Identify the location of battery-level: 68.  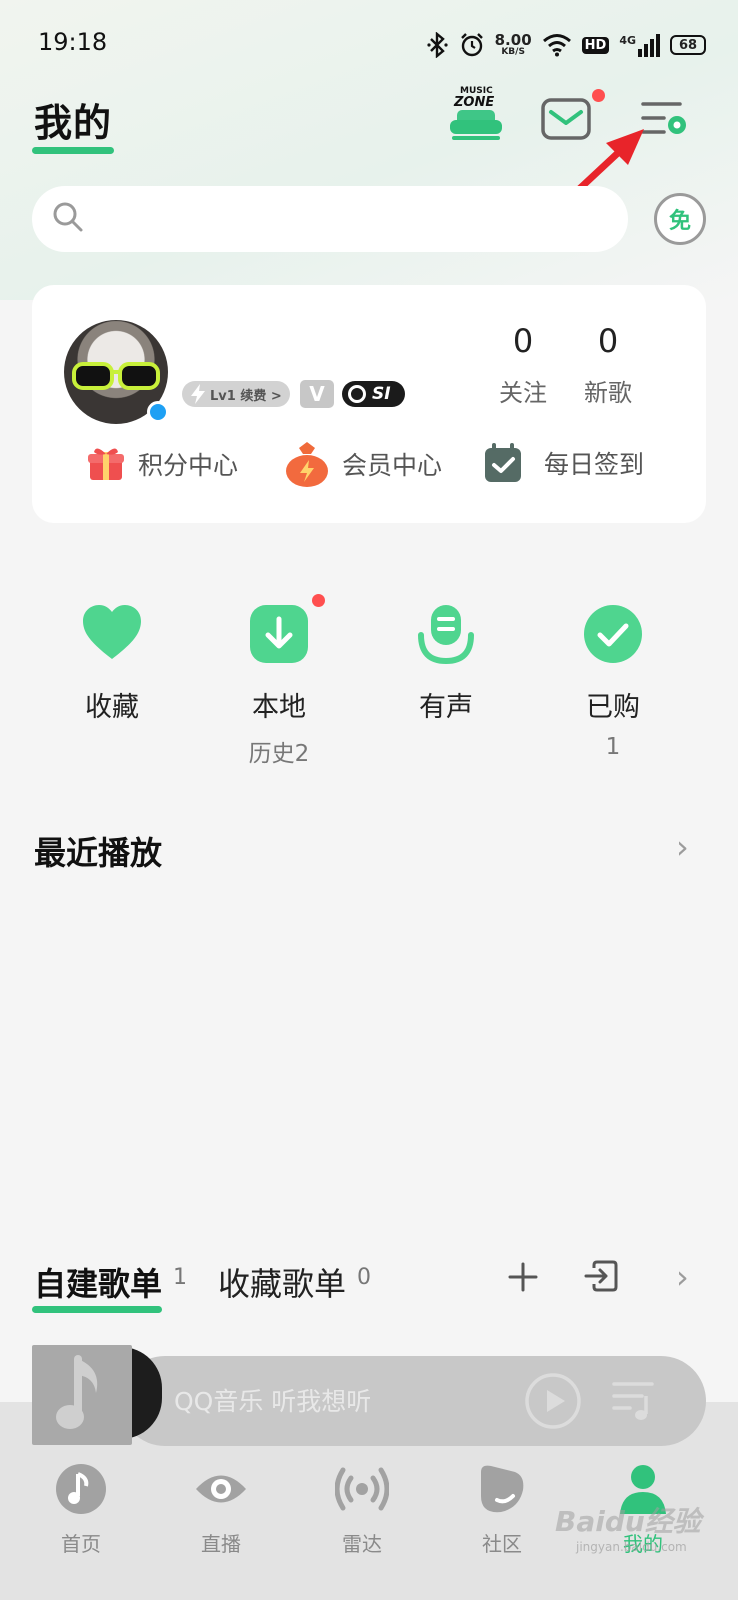
(688, 45).